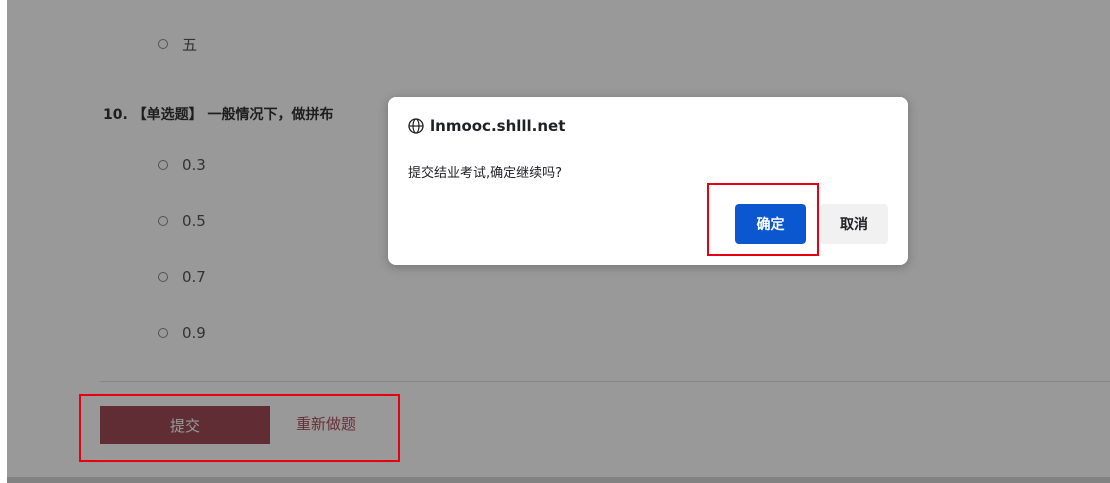 The width and height of the screenshot is (1110, 483). I want to click on page-edge, so click(3, 241).